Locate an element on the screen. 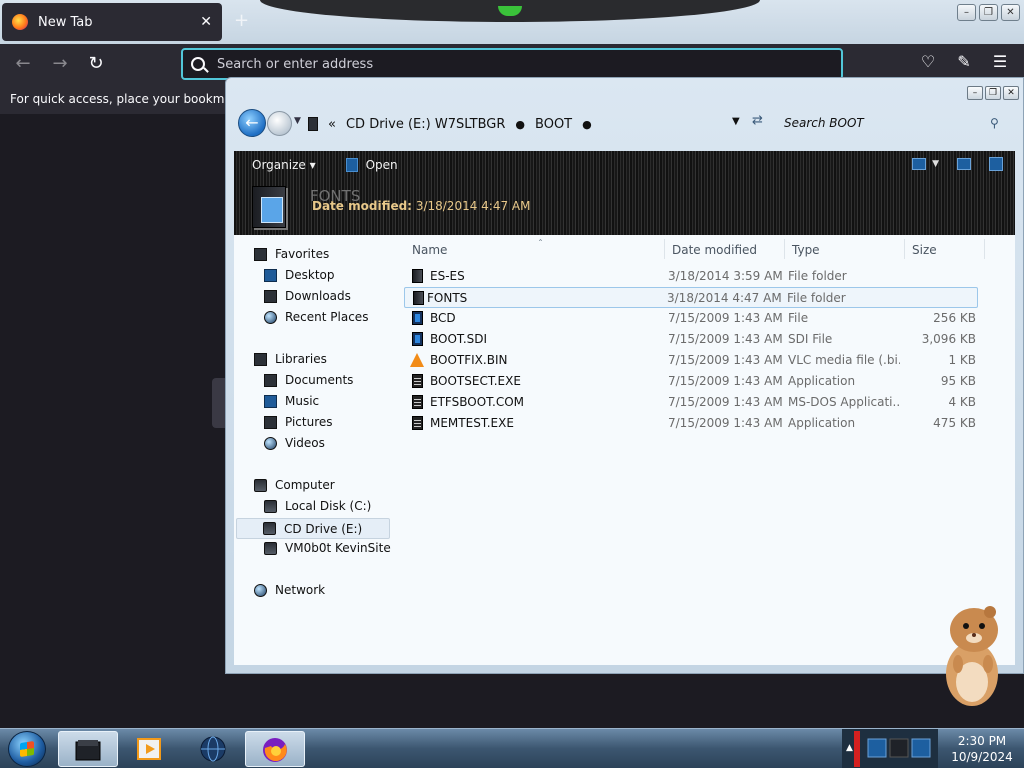 The width and height of the screenshot is (1024, 768). vlc-icon is located at coordinates (417, 360).